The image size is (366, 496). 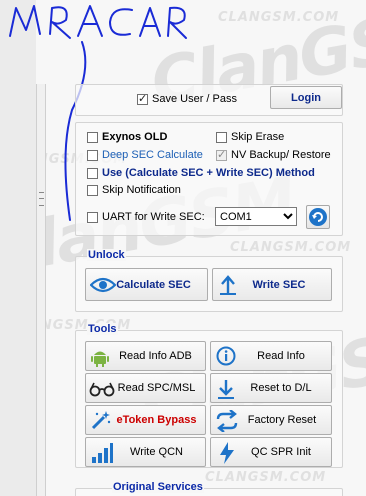 I want to click on checkbox-label: Exynos OLD, so click(x=135, y=137).